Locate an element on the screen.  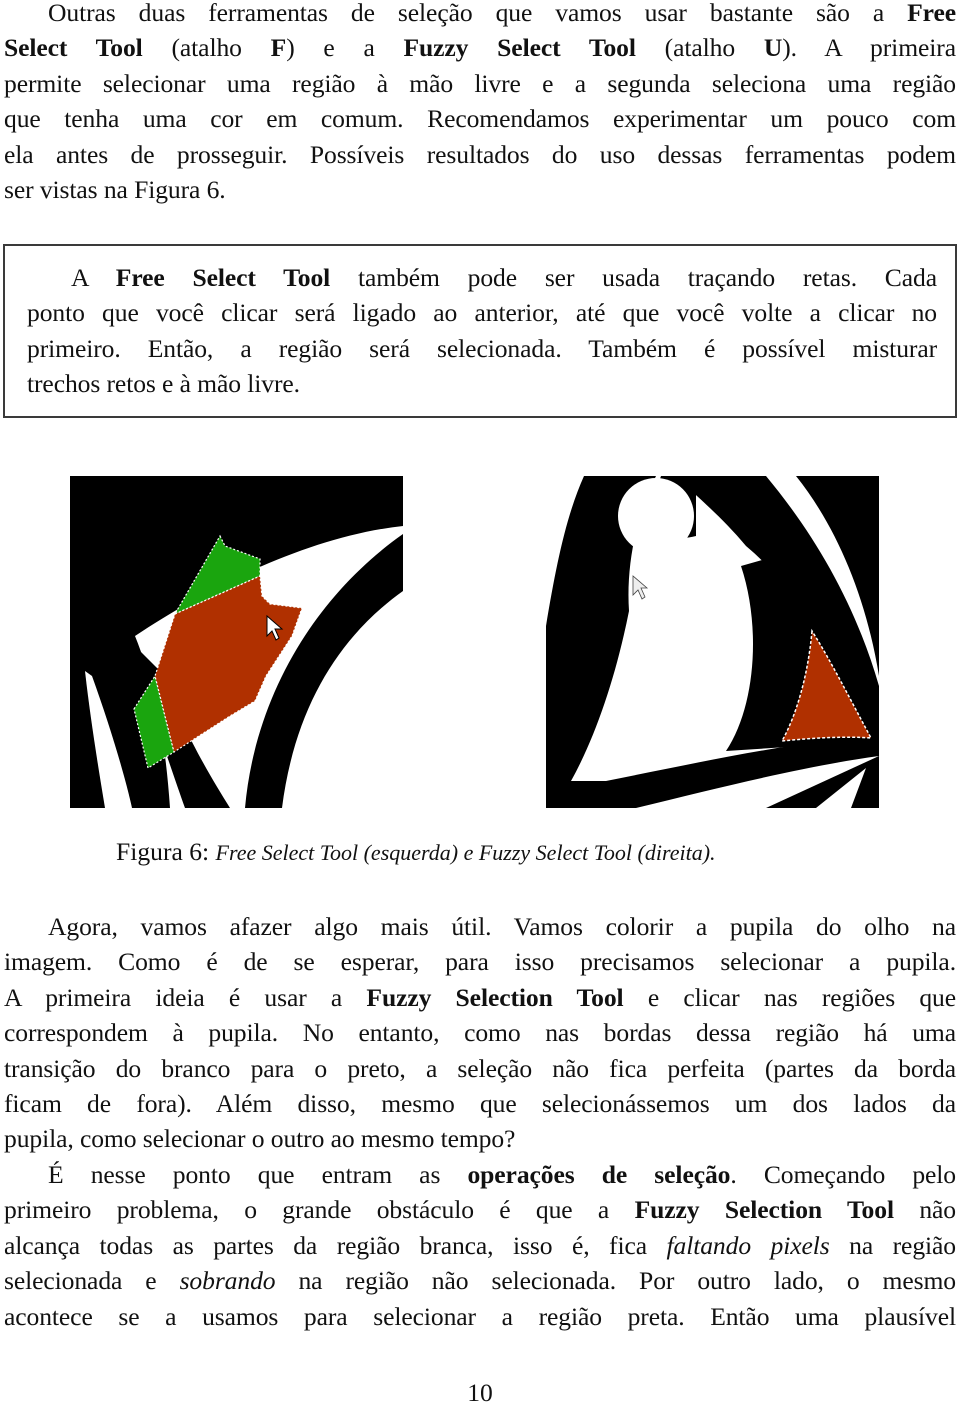
figure-fuzzy-select-image is located at coordinates (712, 642).